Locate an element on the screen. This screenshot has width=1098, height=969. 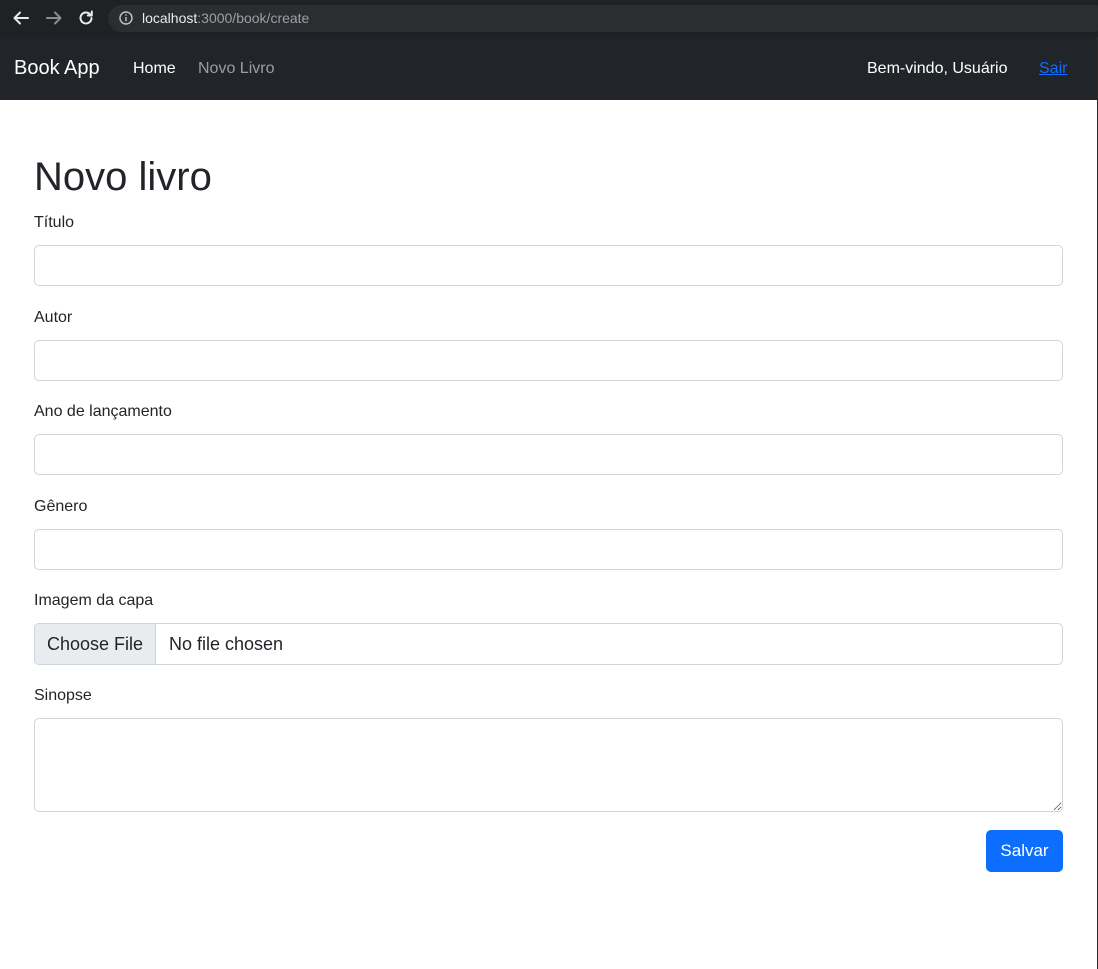
titulo-input is located at coordinates (548, 265).